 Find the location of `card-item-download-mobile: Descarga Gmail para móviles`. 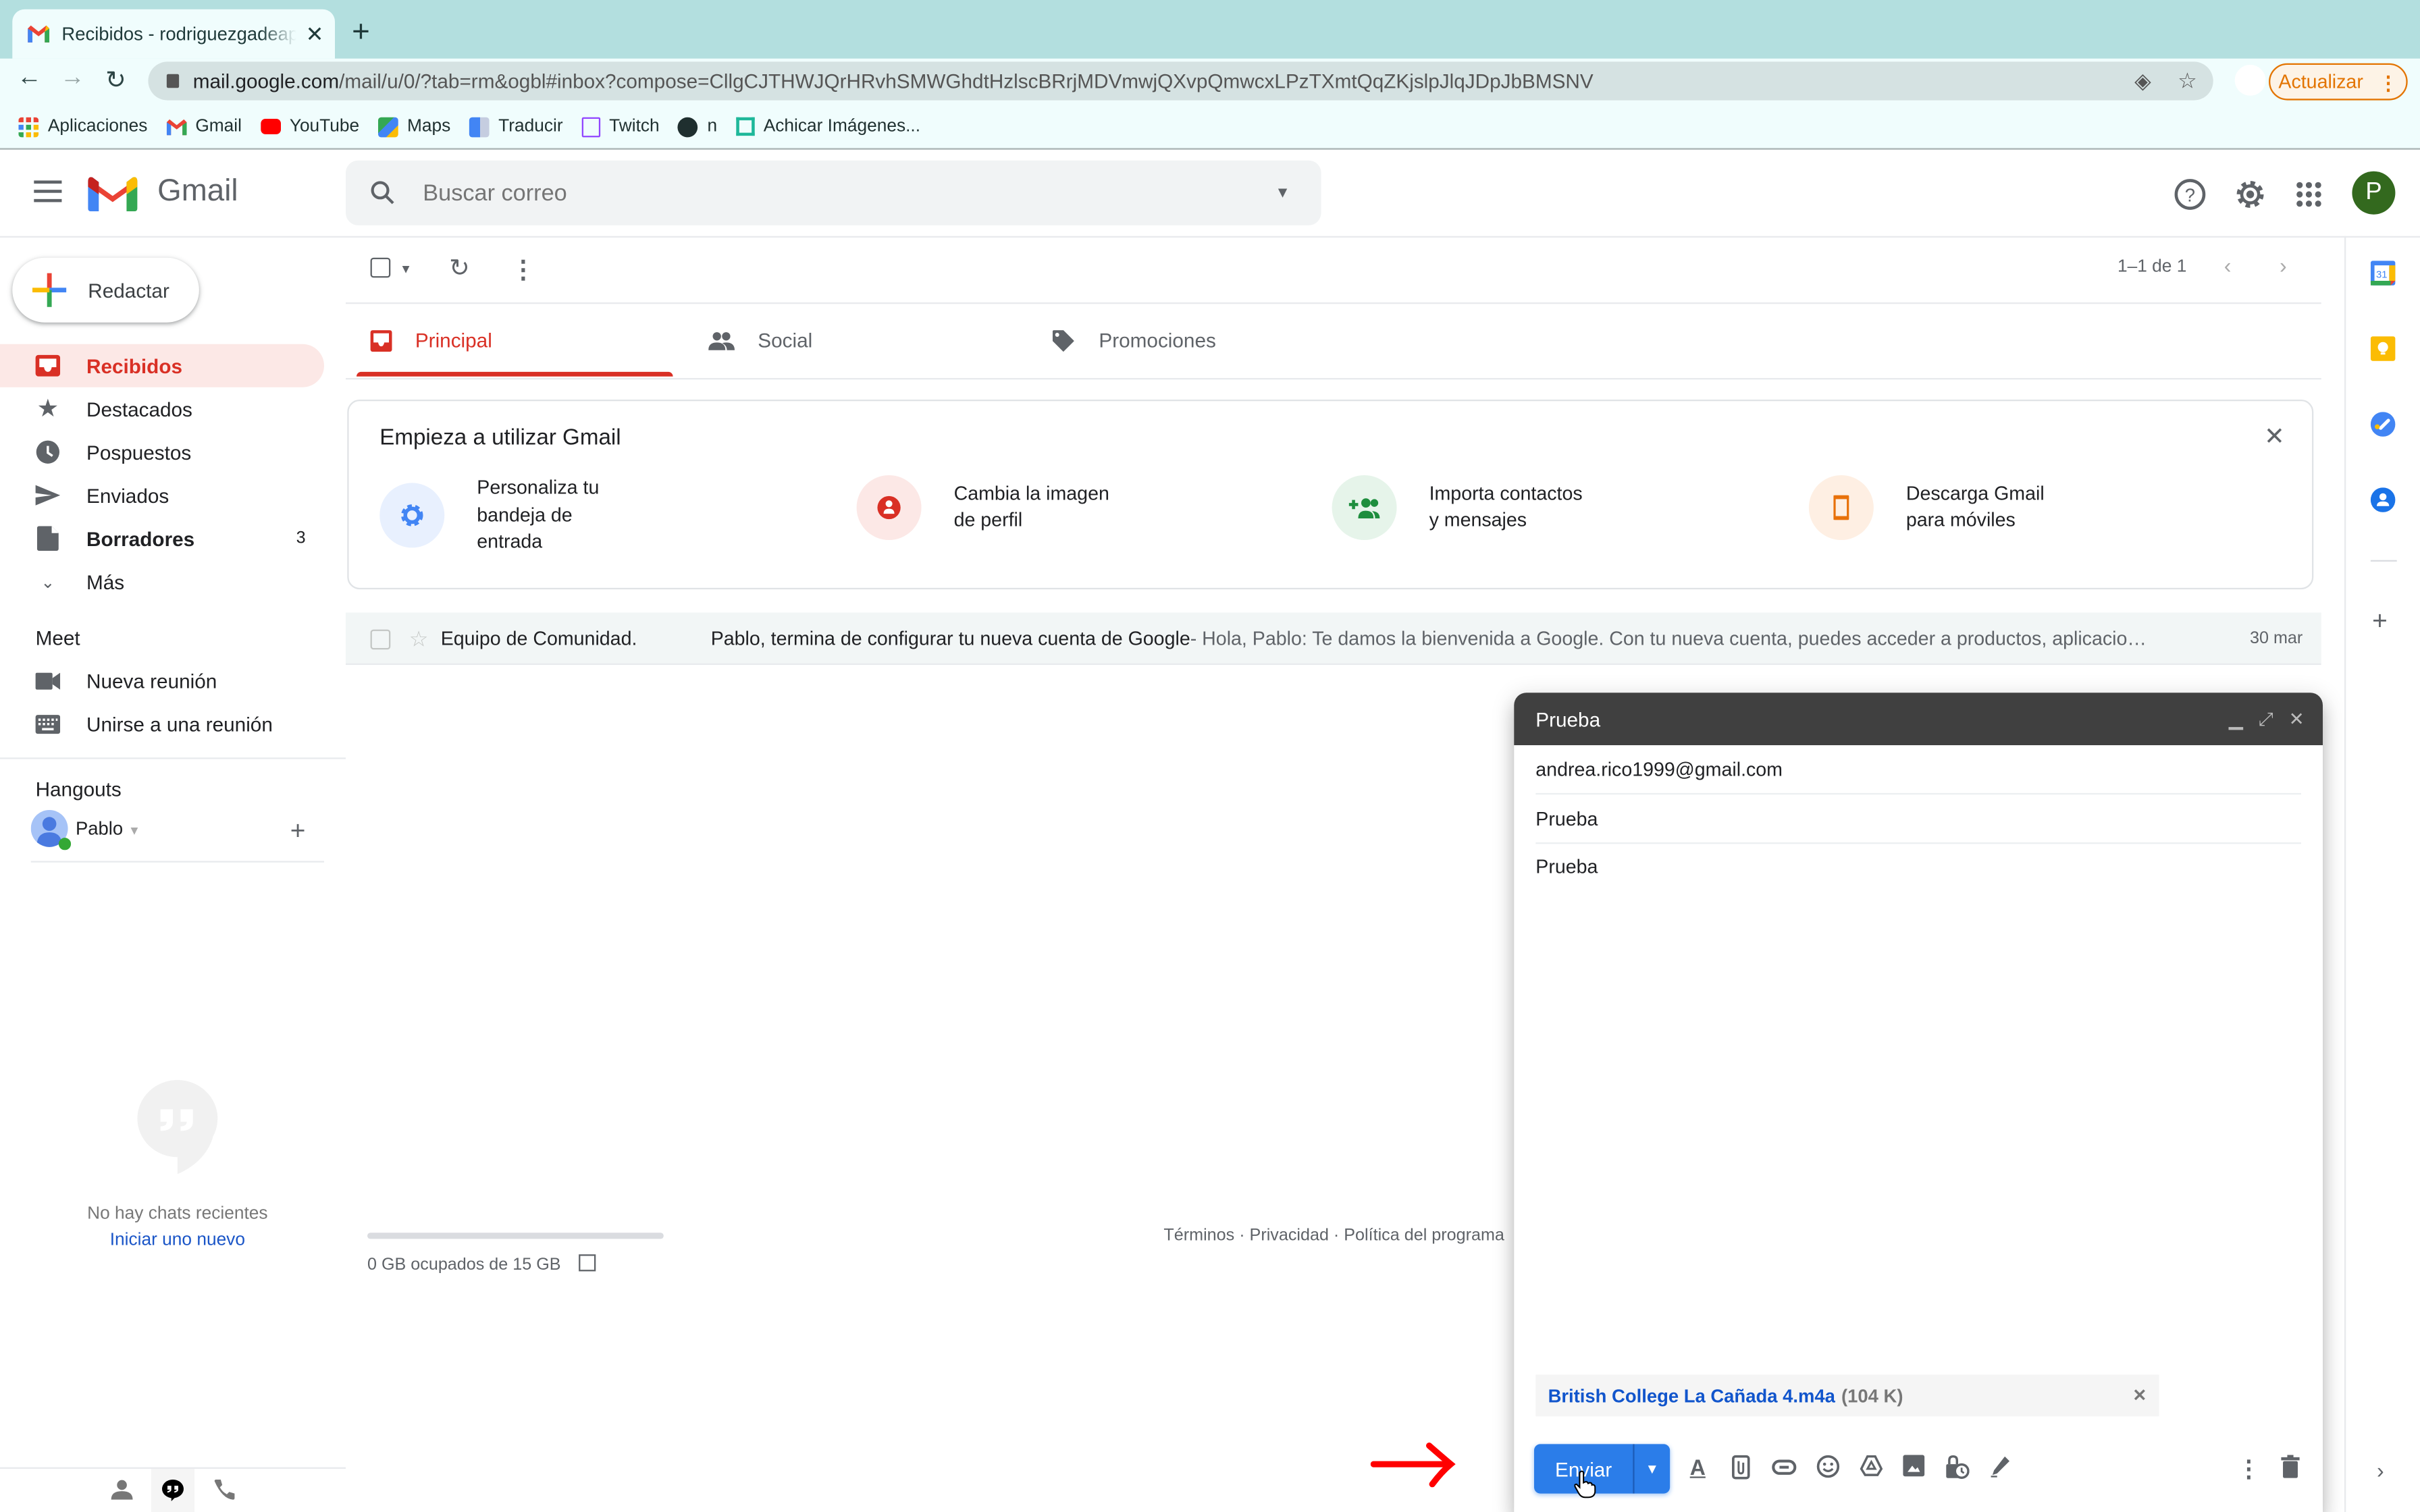

card-item-download-mobile: Descarga Gmail para móviles is located at coordinates (1926, 508).